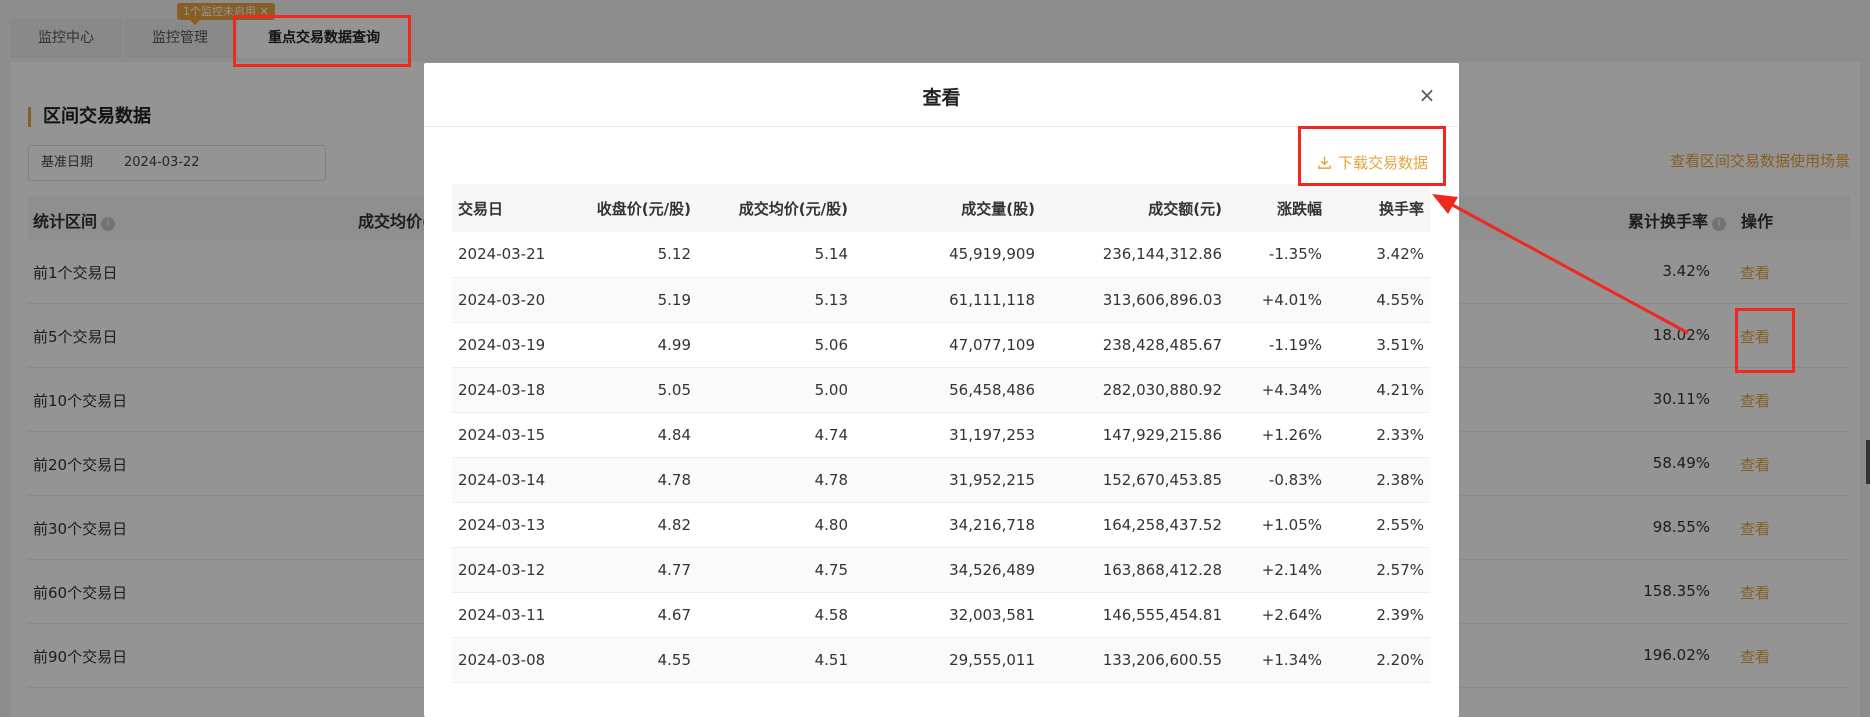 The image size is (1870, 717). I want to click on cell-trade-date: 2024-03-11, so click(502, 615).